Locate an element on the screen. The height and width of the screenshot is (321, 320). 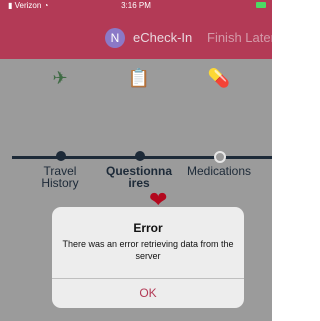
step-label-line: Medications is located at coordinates (219, 171).